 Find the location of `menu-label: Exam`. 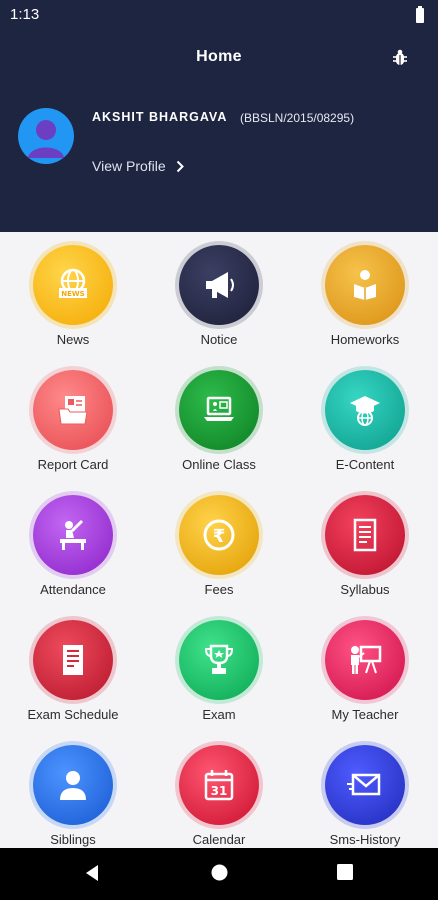

menu-label: Exam is located at coordinates (219, 714).